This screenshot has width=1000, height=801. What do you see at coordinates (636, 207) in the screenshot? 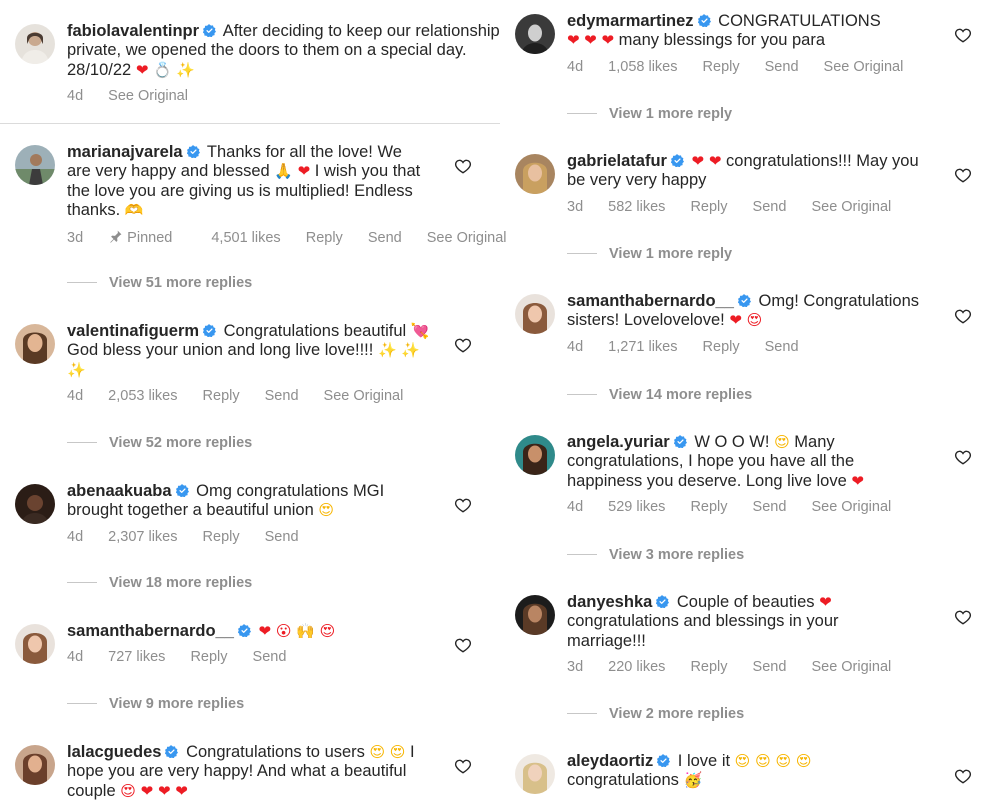
I see `likes-count: 582 likes` at bounding box center [636, 207].